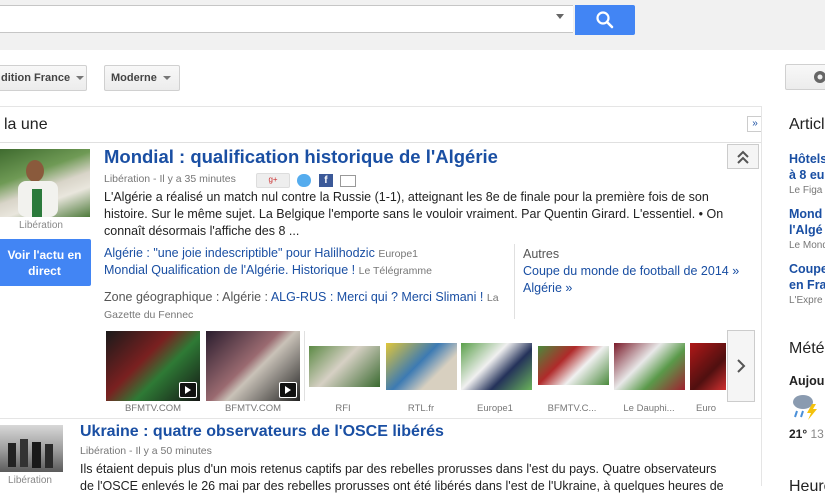  I want to click on right-article-link: à 8 eu, so click(806, 175).